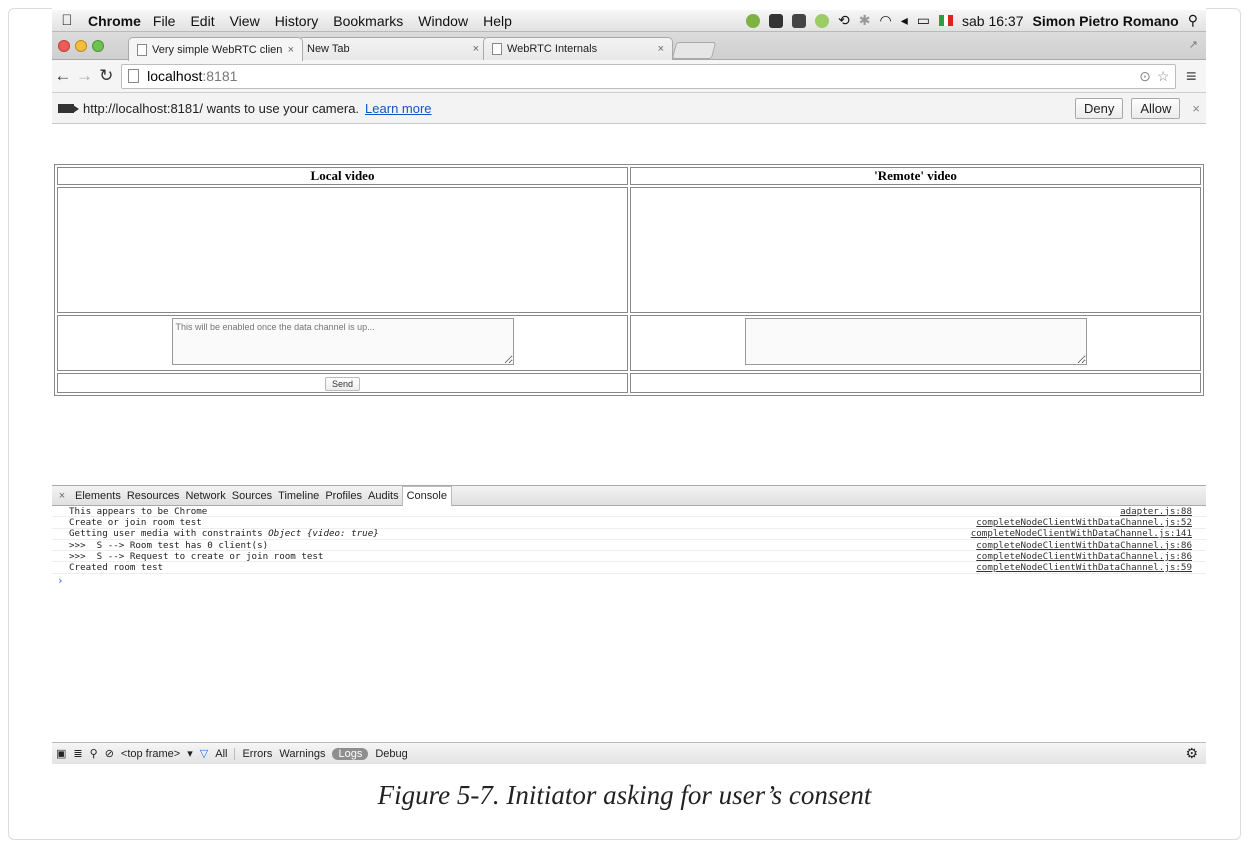 The image size is (1249, 848). What do you see at coordinates (106, 76) in the screenshot?
I see `reload-icon: ↻` at bounding box center [106, 76].